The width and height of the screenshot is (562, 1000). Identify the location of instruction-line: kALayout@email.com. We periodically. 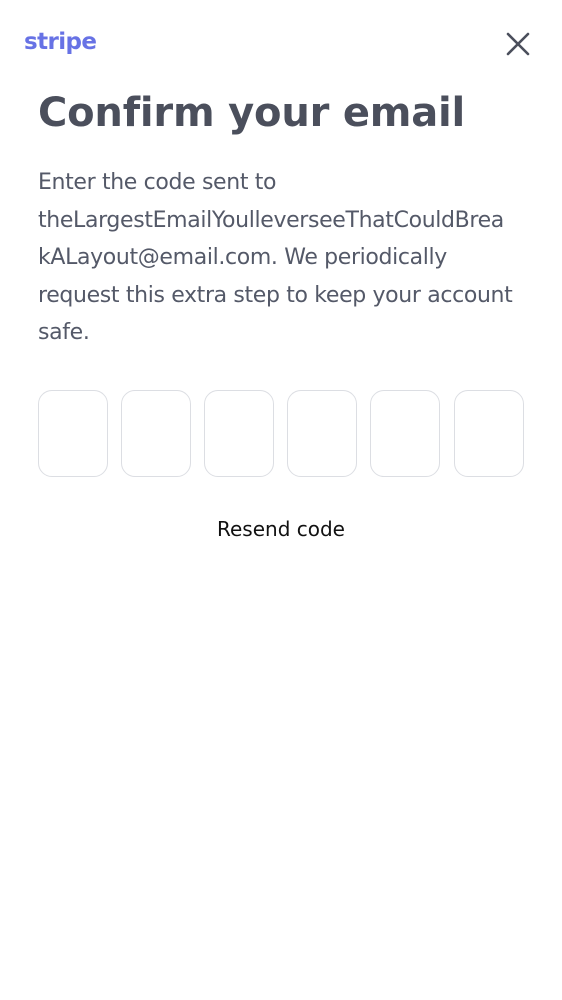
(242, 257).